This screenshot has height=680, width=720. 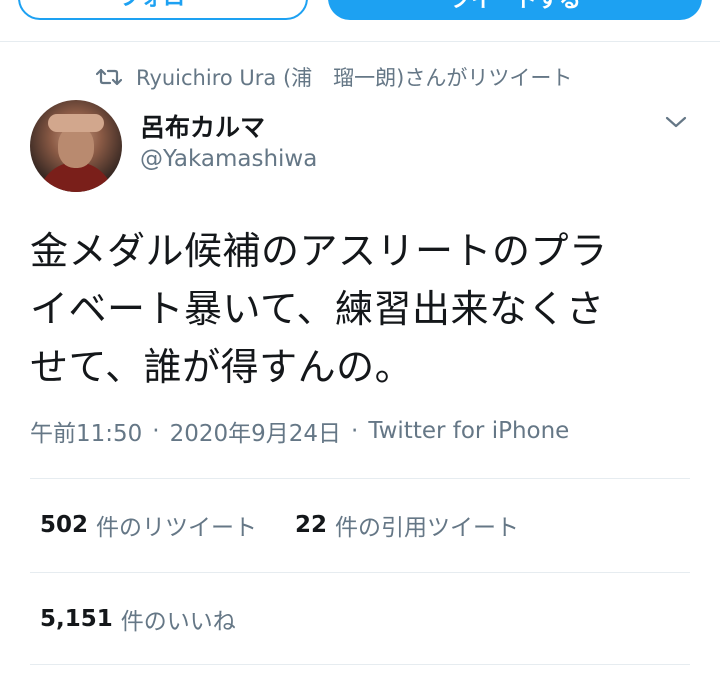 What do you see at coordinates (360, 21) in the screenshot?
I see `top-action-bar: フォロー ツイートする` at bounding box center [360, 21].